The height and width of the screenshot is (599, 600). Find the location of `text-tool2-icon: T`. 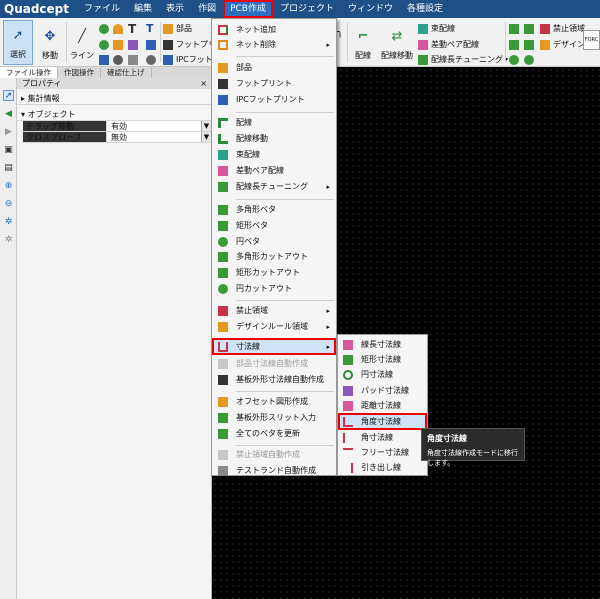

text-tool2-icon: T is located at coordinates (150, 28).